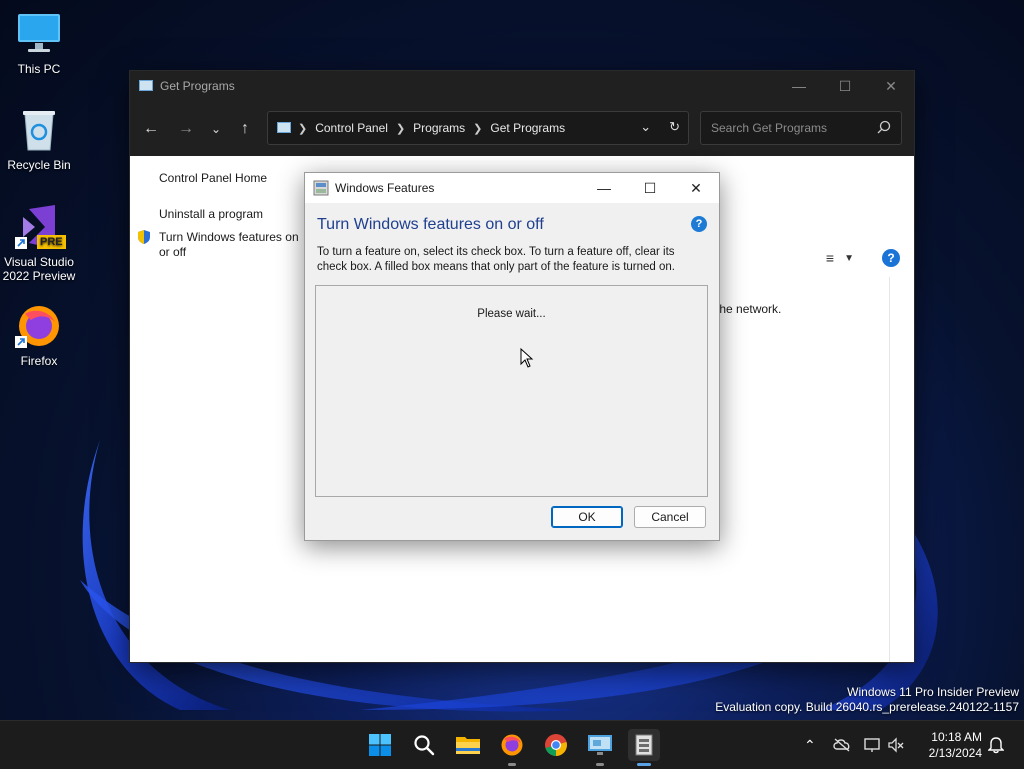 The image size is (1024, 769). What do you see at coordinates (644, 764) in the screenshot?
I see `active-indicator` at bounding box center [644, 764].